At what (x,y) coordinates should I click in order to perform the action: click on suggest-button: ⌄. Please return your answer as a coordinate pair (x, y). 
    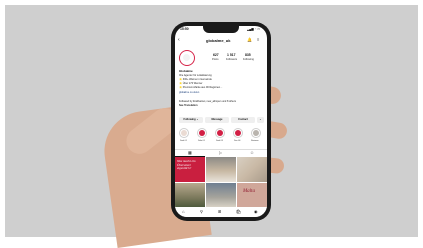
    Looking at the image, I should click on (260, 120).